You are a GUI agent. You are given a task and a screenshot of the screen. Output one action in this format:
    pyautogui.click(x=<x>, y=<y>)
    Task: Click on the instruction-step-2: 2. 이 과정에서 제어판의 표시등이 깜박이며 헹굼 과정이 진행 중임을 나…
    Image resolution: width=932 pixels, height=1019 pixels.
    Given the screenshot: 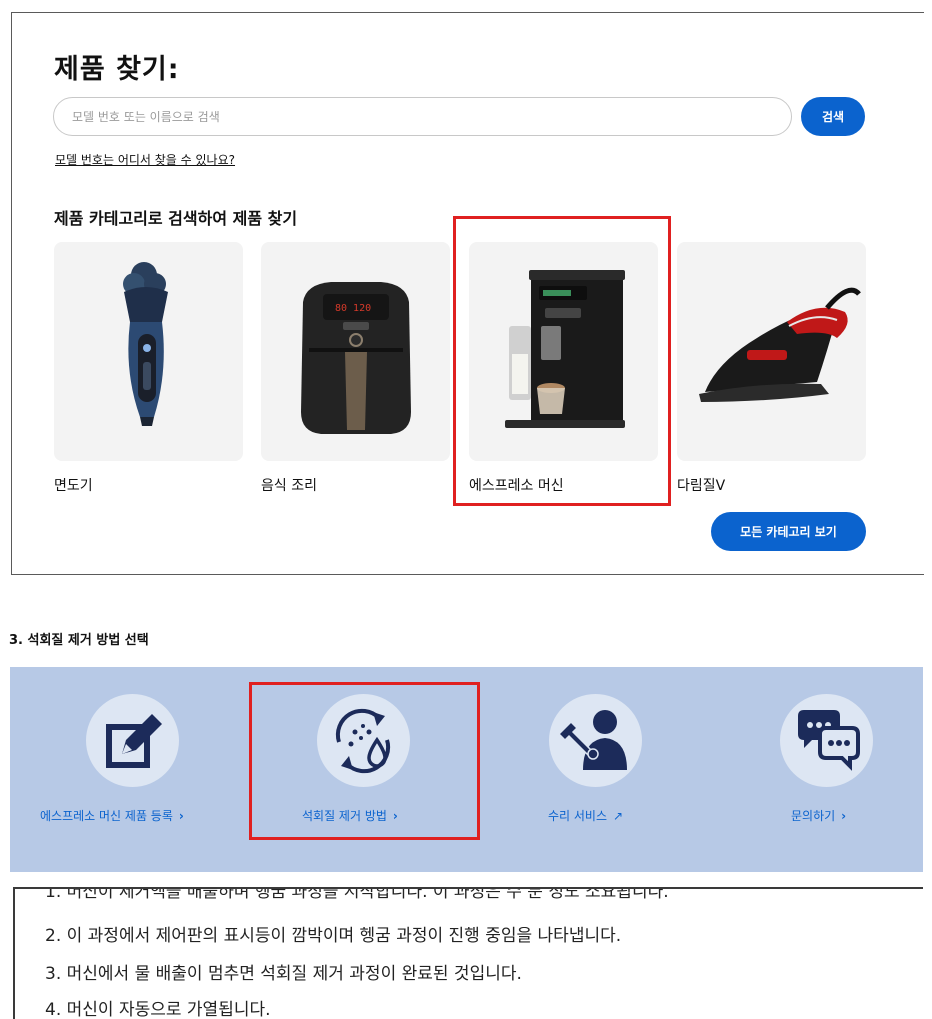 What is the action you would take?
    pyautogui.click(x=333, y=936)
    